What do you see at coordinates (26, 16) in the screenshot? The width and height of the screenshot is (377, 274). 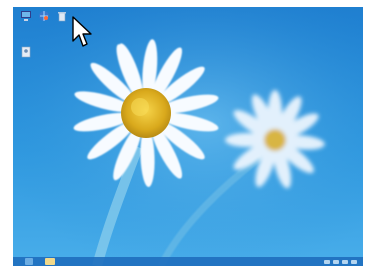 I see `computer-glyph-icon` at bounding box center [26, 16].